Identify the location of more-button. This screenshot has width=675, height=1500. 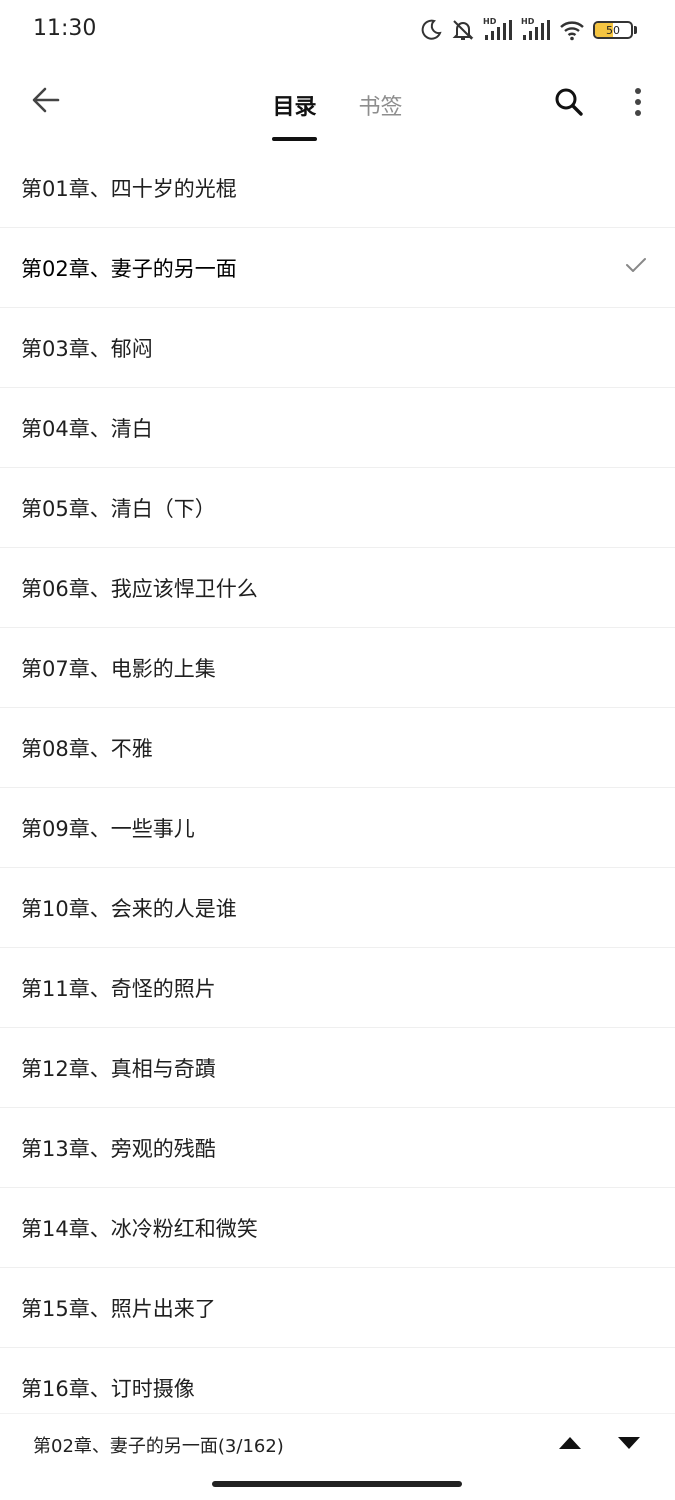
(638, 104).